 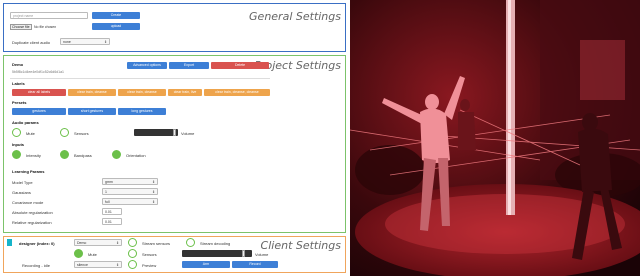 What do you see at coordinates (149, 265) in the screenshot?
I see `preview-label: Preview` at bounding box center [149, 265].